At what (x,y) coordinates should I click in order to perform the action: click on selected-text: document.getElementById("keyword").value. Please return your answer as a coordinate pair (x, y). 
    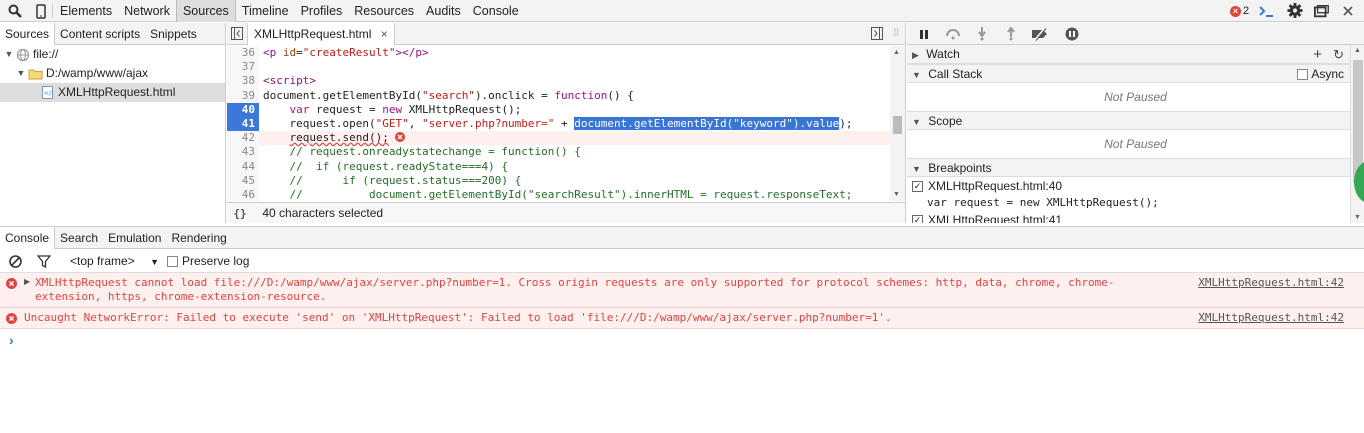
    Looking at the image, I should click on (707, 123).